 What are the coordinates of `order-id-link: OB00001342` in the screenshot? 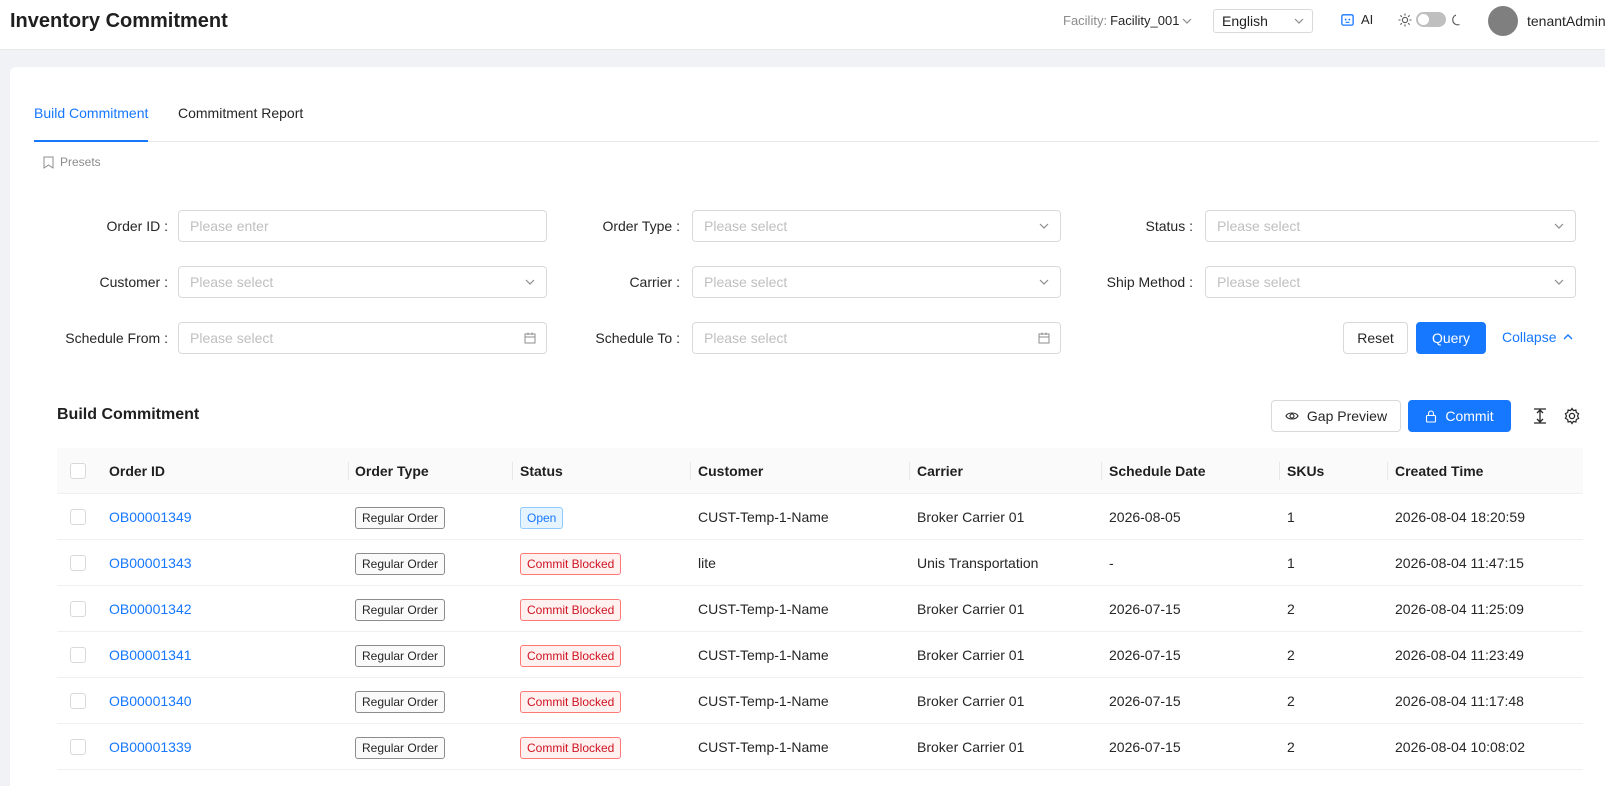 It's located at (150, 609).